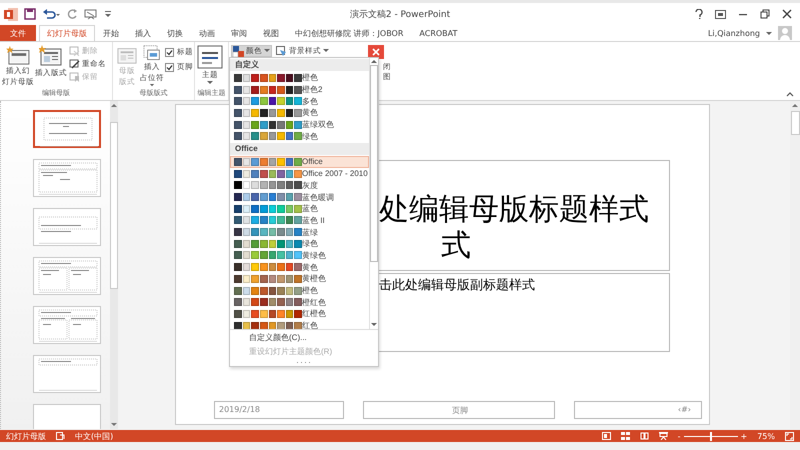  I want to click on slide-title: 处编辑母版标题样式, so click(513, 210).